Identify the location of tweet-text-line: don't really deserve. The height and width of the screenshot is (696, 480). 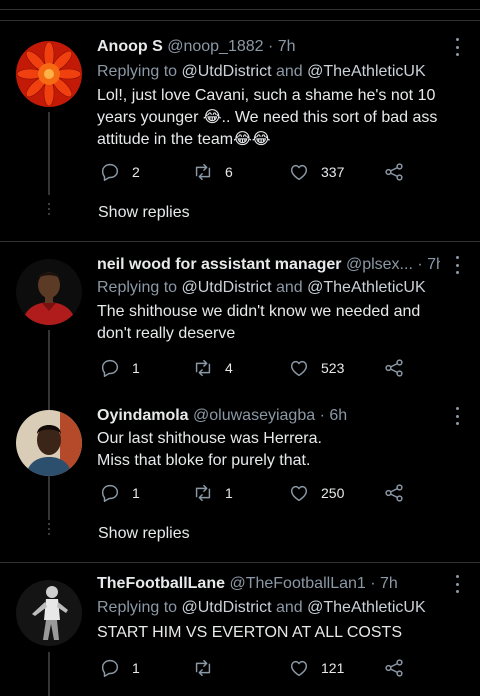
(166, 333).